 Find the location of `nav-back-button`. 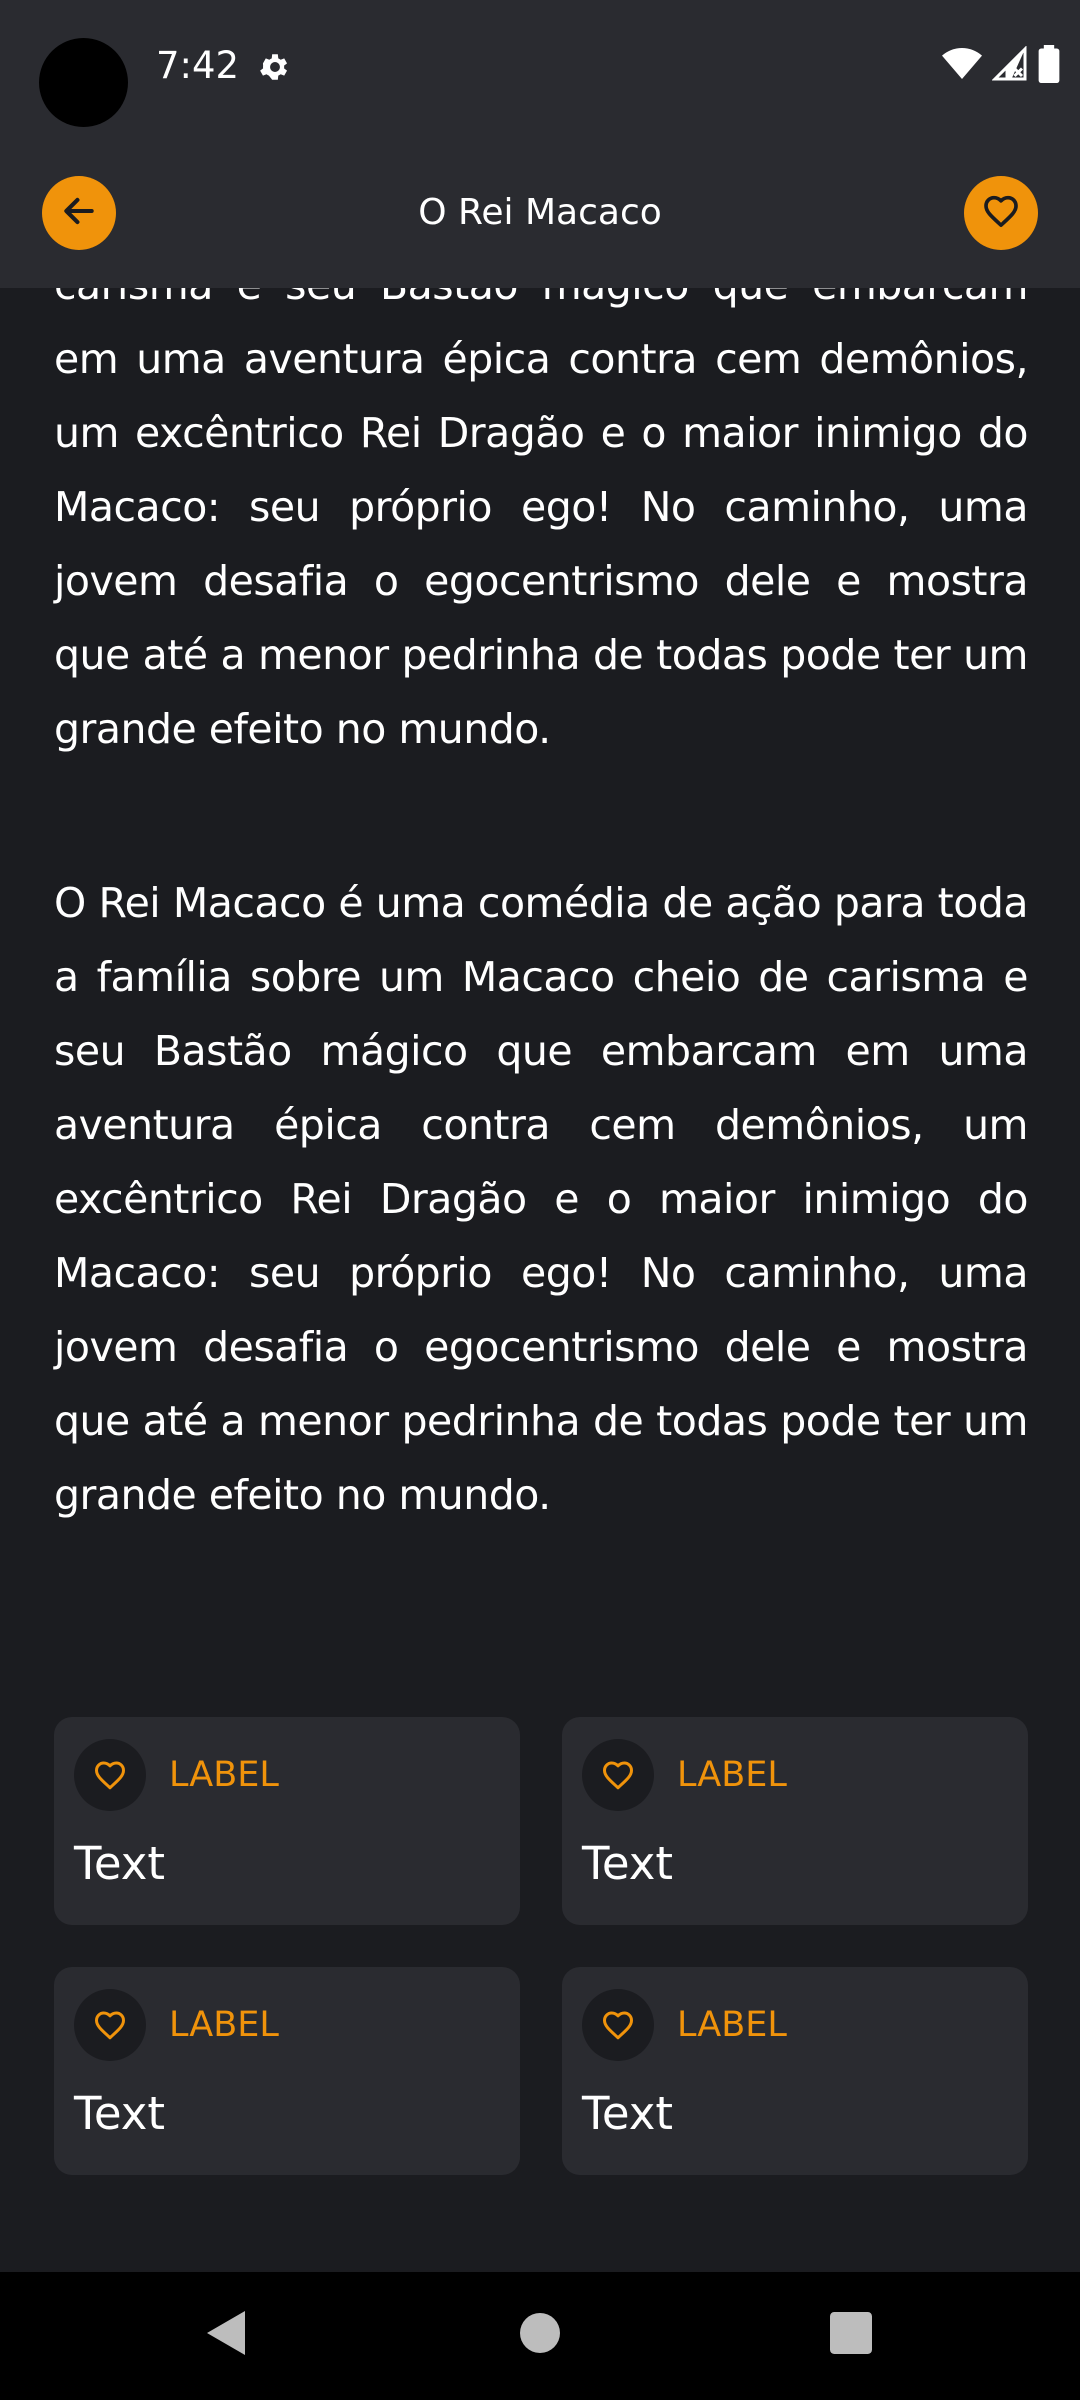

nav-back-button is located at coordinates (227, 2335).